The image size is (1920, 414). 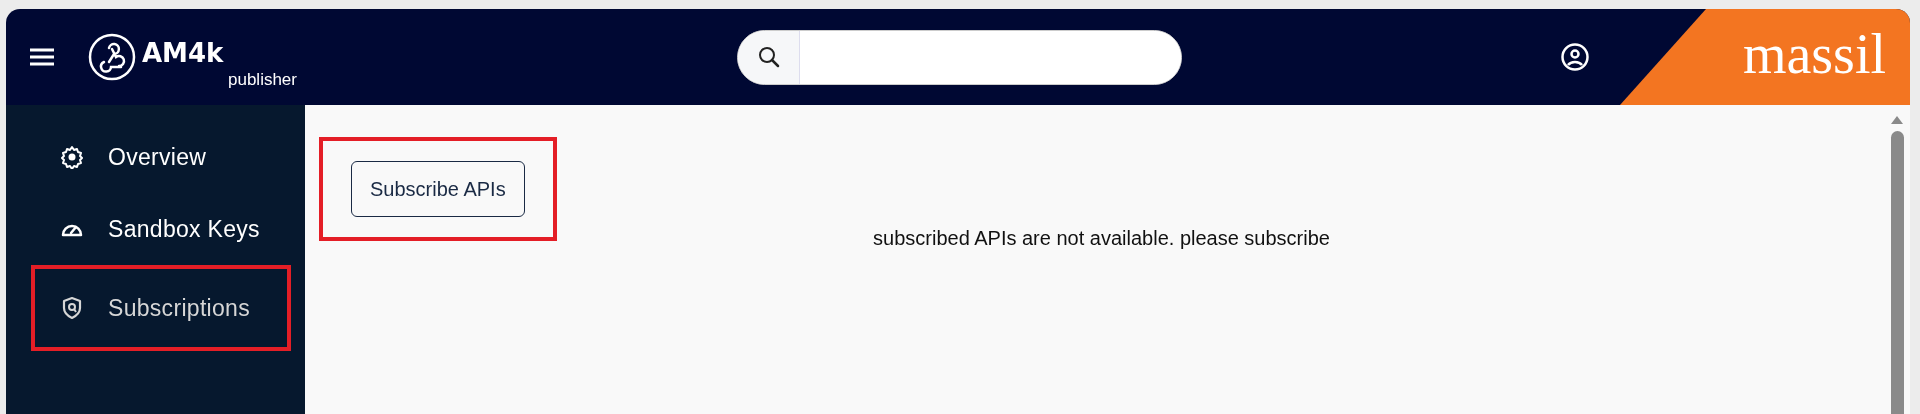 I want to click on shield-icon, so click(x=72, y=308).